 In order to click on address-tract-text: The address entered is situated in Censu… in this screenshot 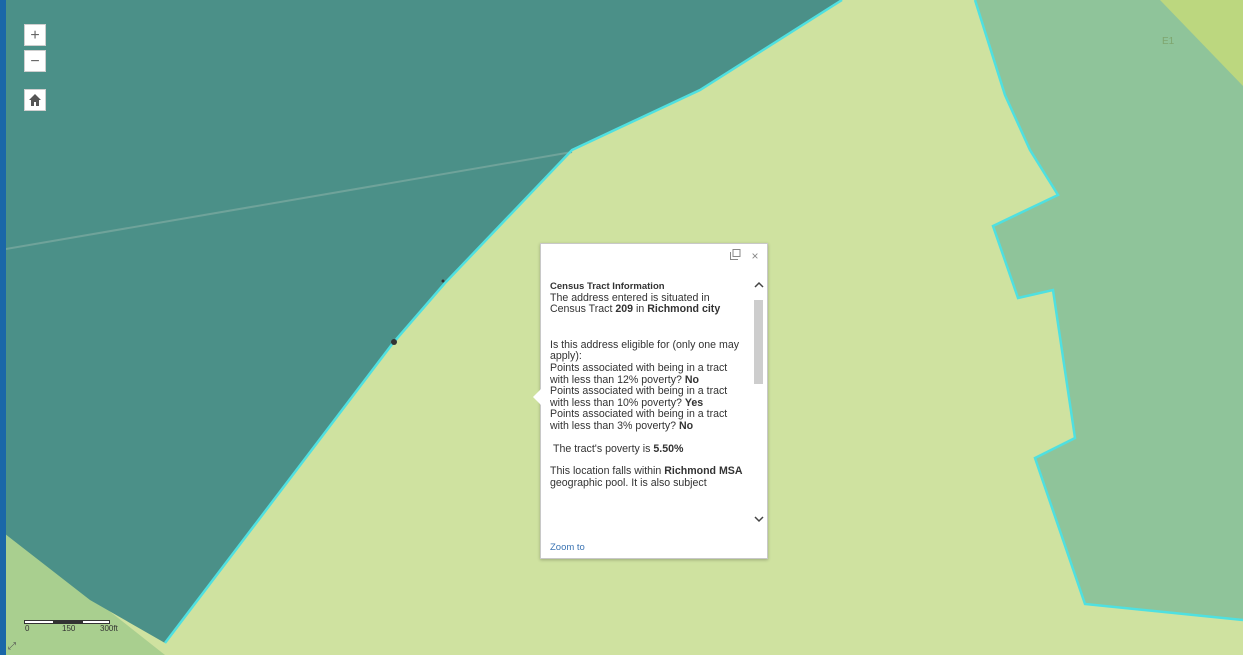, I will do `click(649, 304)`.